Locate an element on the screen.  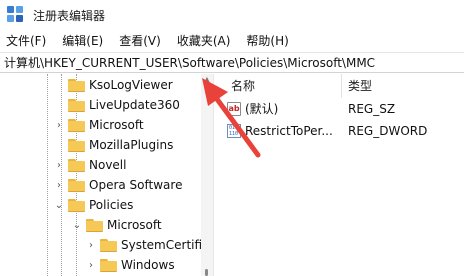
binary-value-icon: 011 110 is located at coordinates (234, 131).